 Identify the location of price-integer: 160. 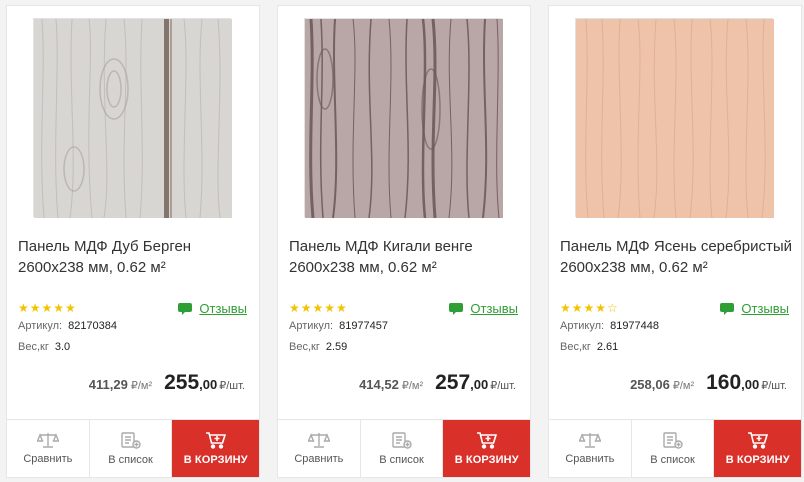
(724, 382).